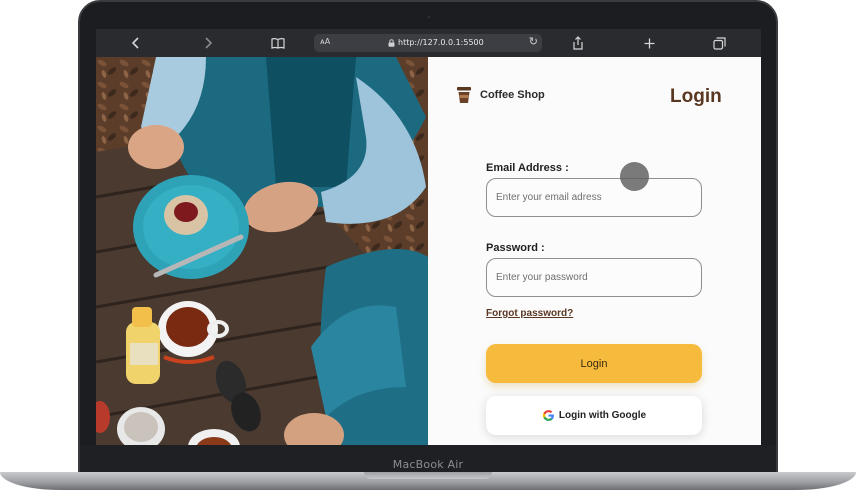 The image size is (856, 492). I want to click on url-text: http://127.0.0.1:5500, so click(441, 42).